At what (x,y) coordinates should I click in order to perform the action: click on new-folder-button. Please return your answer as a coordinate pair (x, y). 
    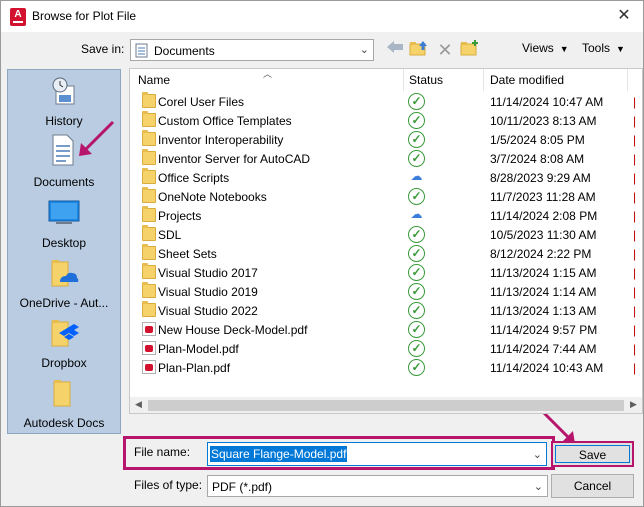
    Looking at the image, I should click on (470, 50).